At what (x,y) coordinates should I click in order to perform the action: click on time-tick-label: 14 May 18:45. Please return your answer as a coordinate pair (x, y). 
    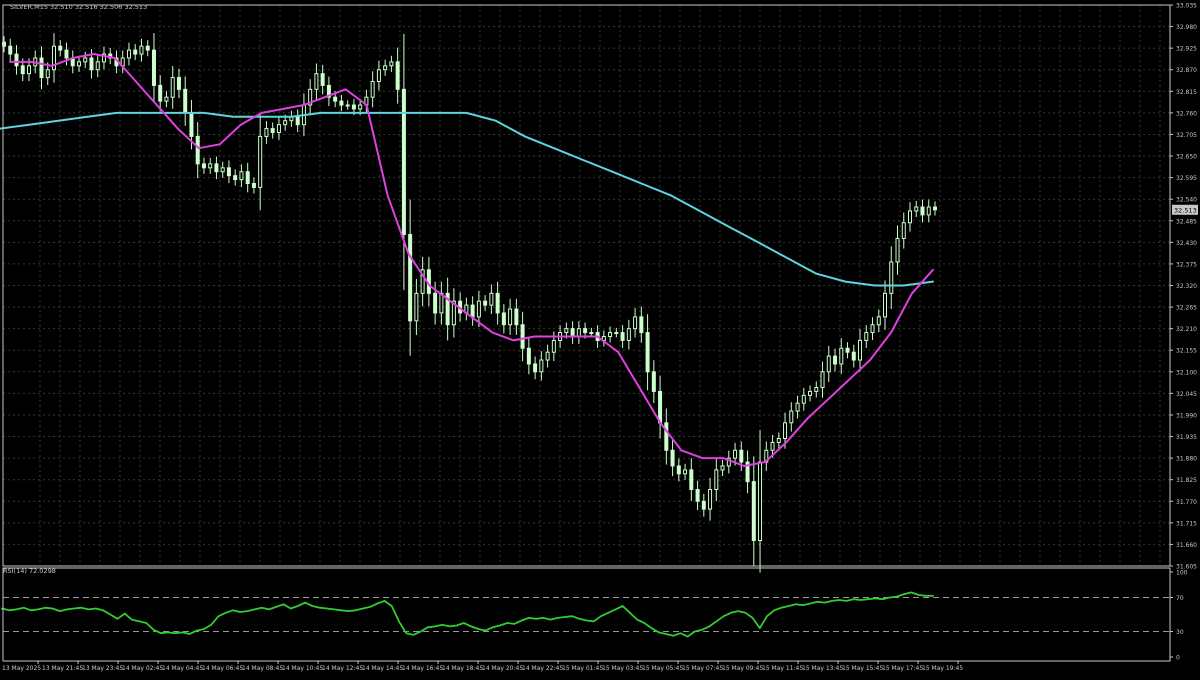
    Looking at the image, I should click on (462, 668).